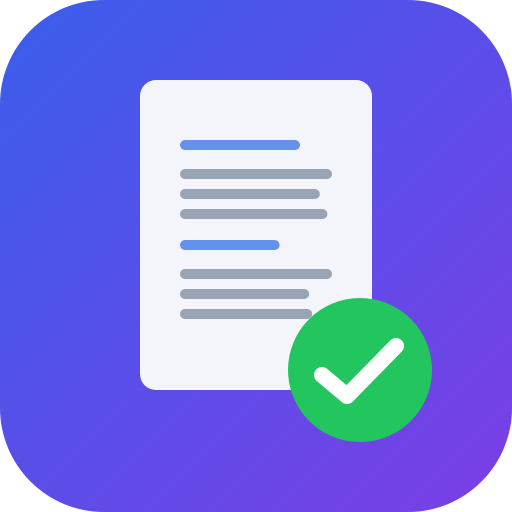  I want to click on checkmark-badge-icon, so click(360, 370).